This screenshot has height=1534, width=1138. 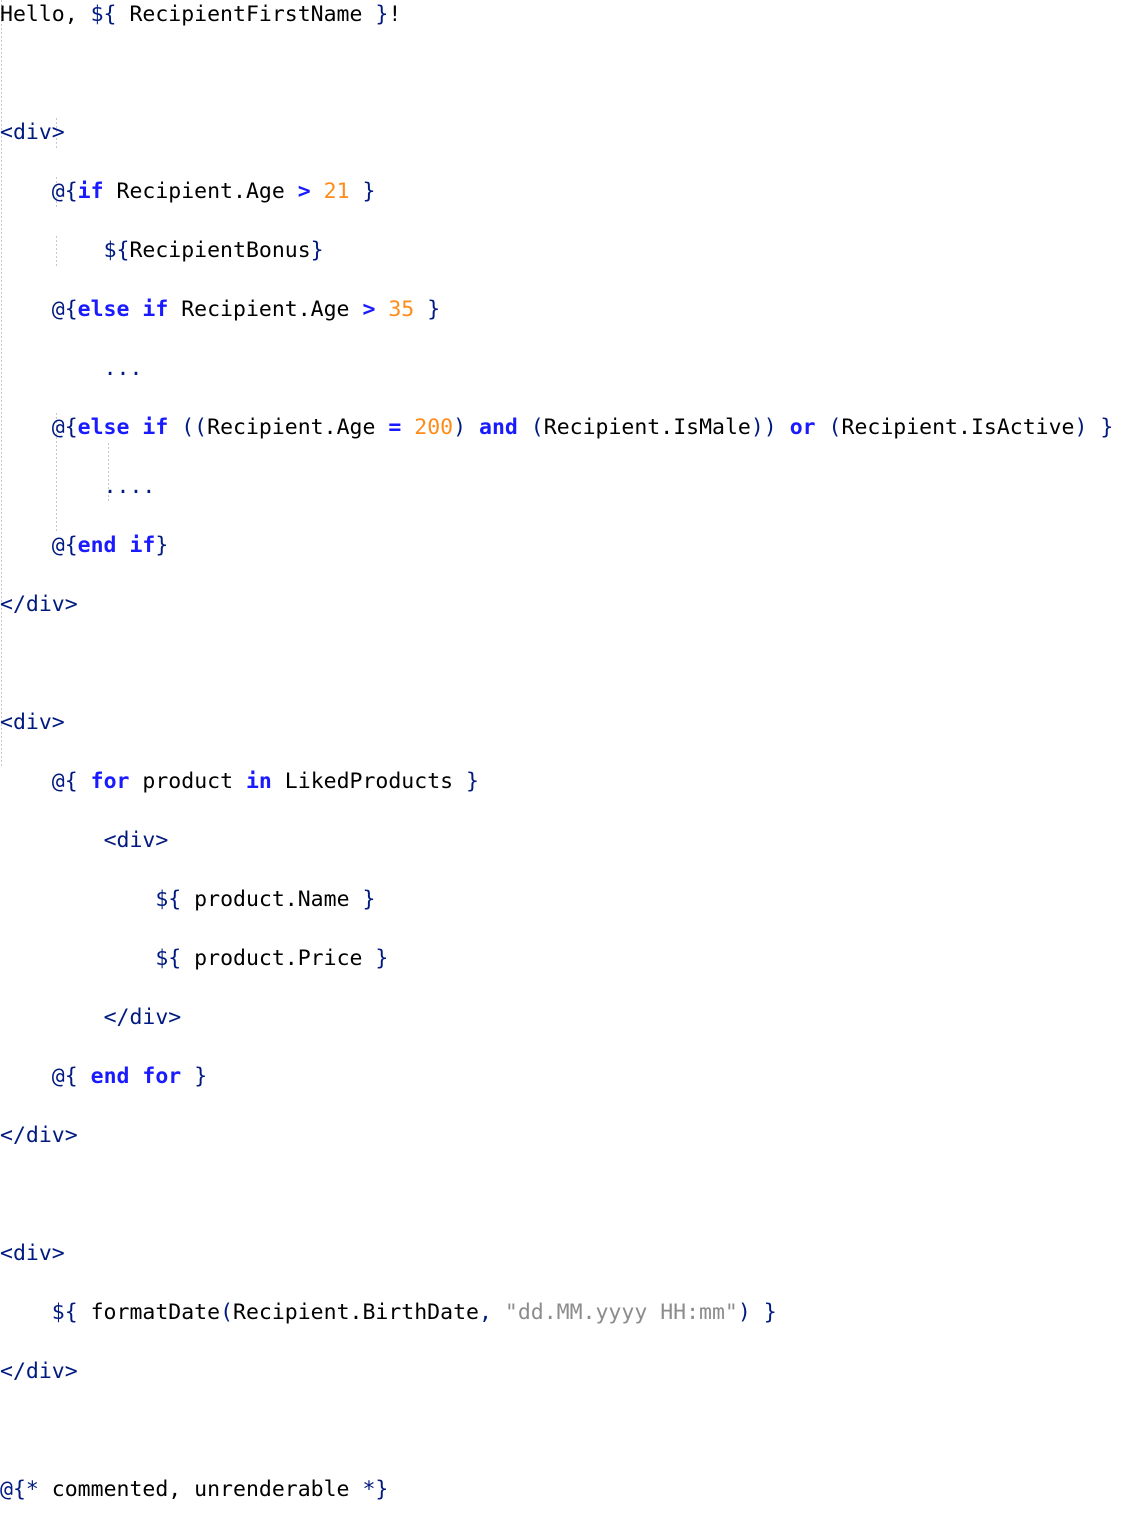 What do you see at coordinates (401, 309) in the screenshot?
I see `code-token-number: 35` at bounding box center [401, 309].